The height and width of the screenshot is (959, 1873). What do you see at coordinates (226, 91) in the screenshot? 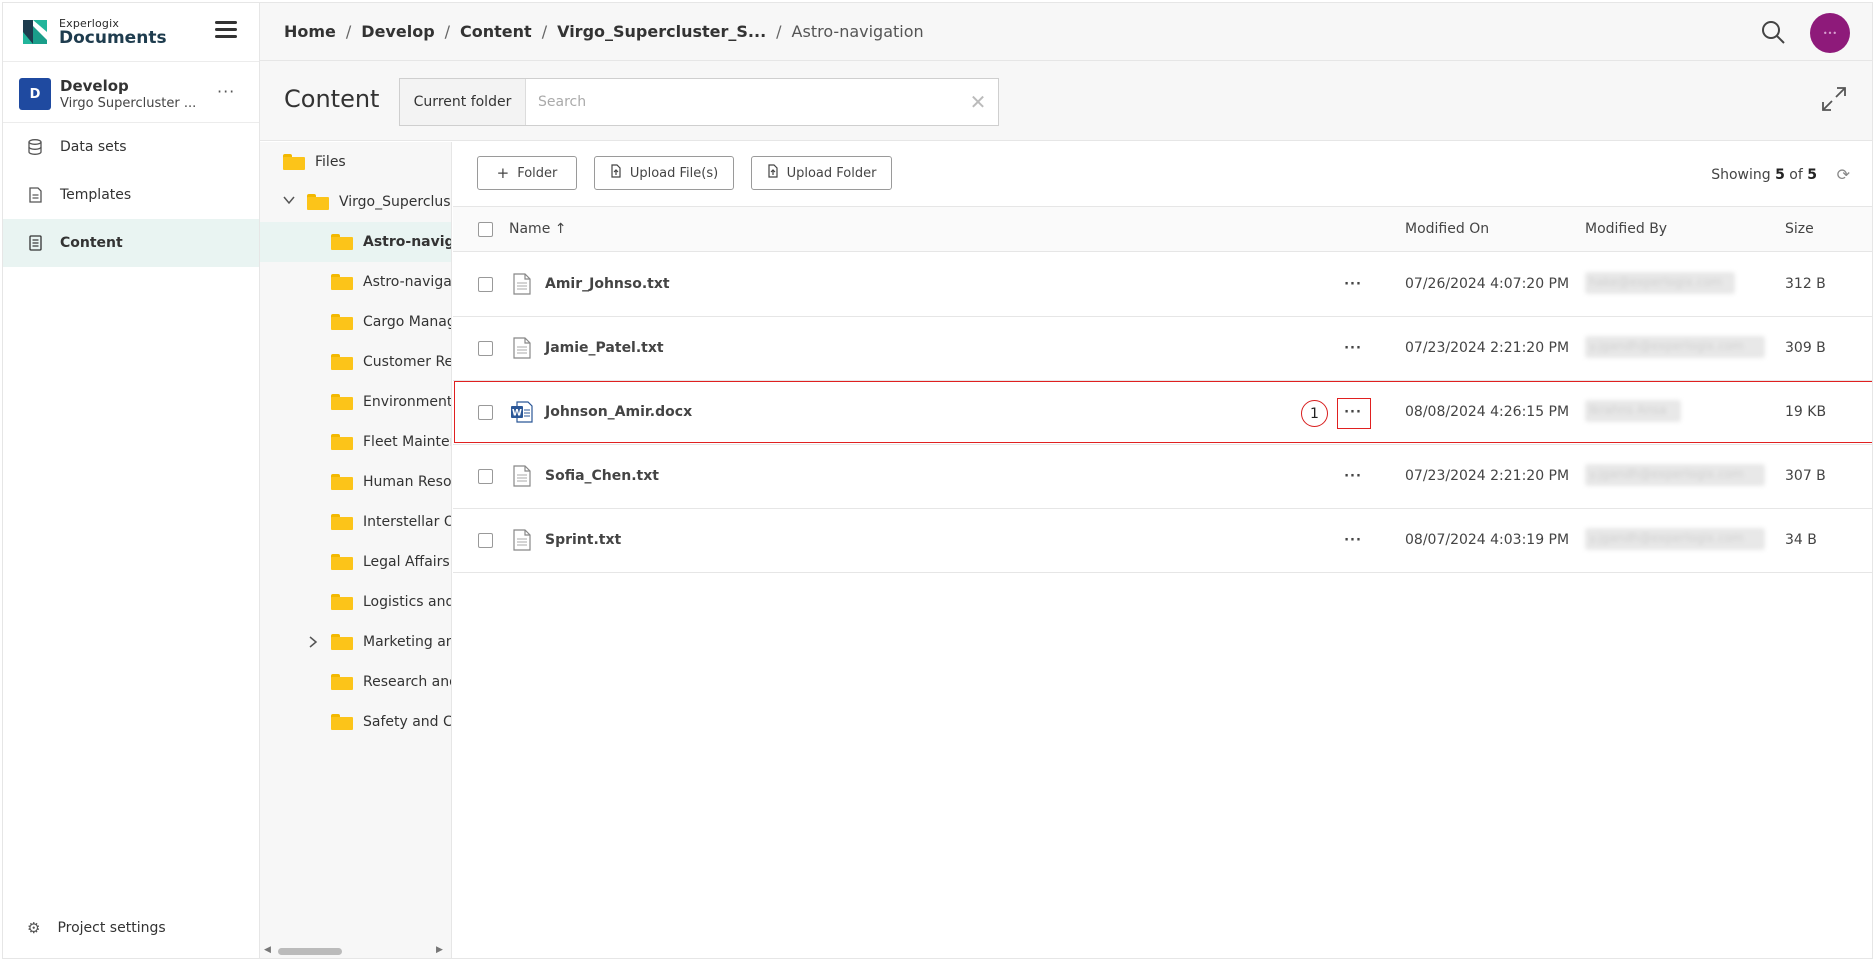
I see `project-more-icon: ···` at bounding box center [226, 91].